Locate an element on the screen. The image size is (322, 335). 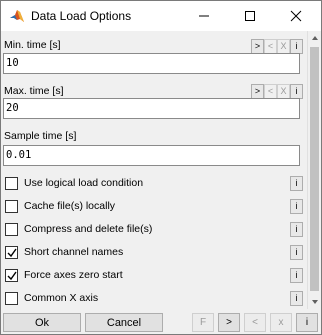
min-time-label: Min. time [s] is located at coordinates (32, 45).